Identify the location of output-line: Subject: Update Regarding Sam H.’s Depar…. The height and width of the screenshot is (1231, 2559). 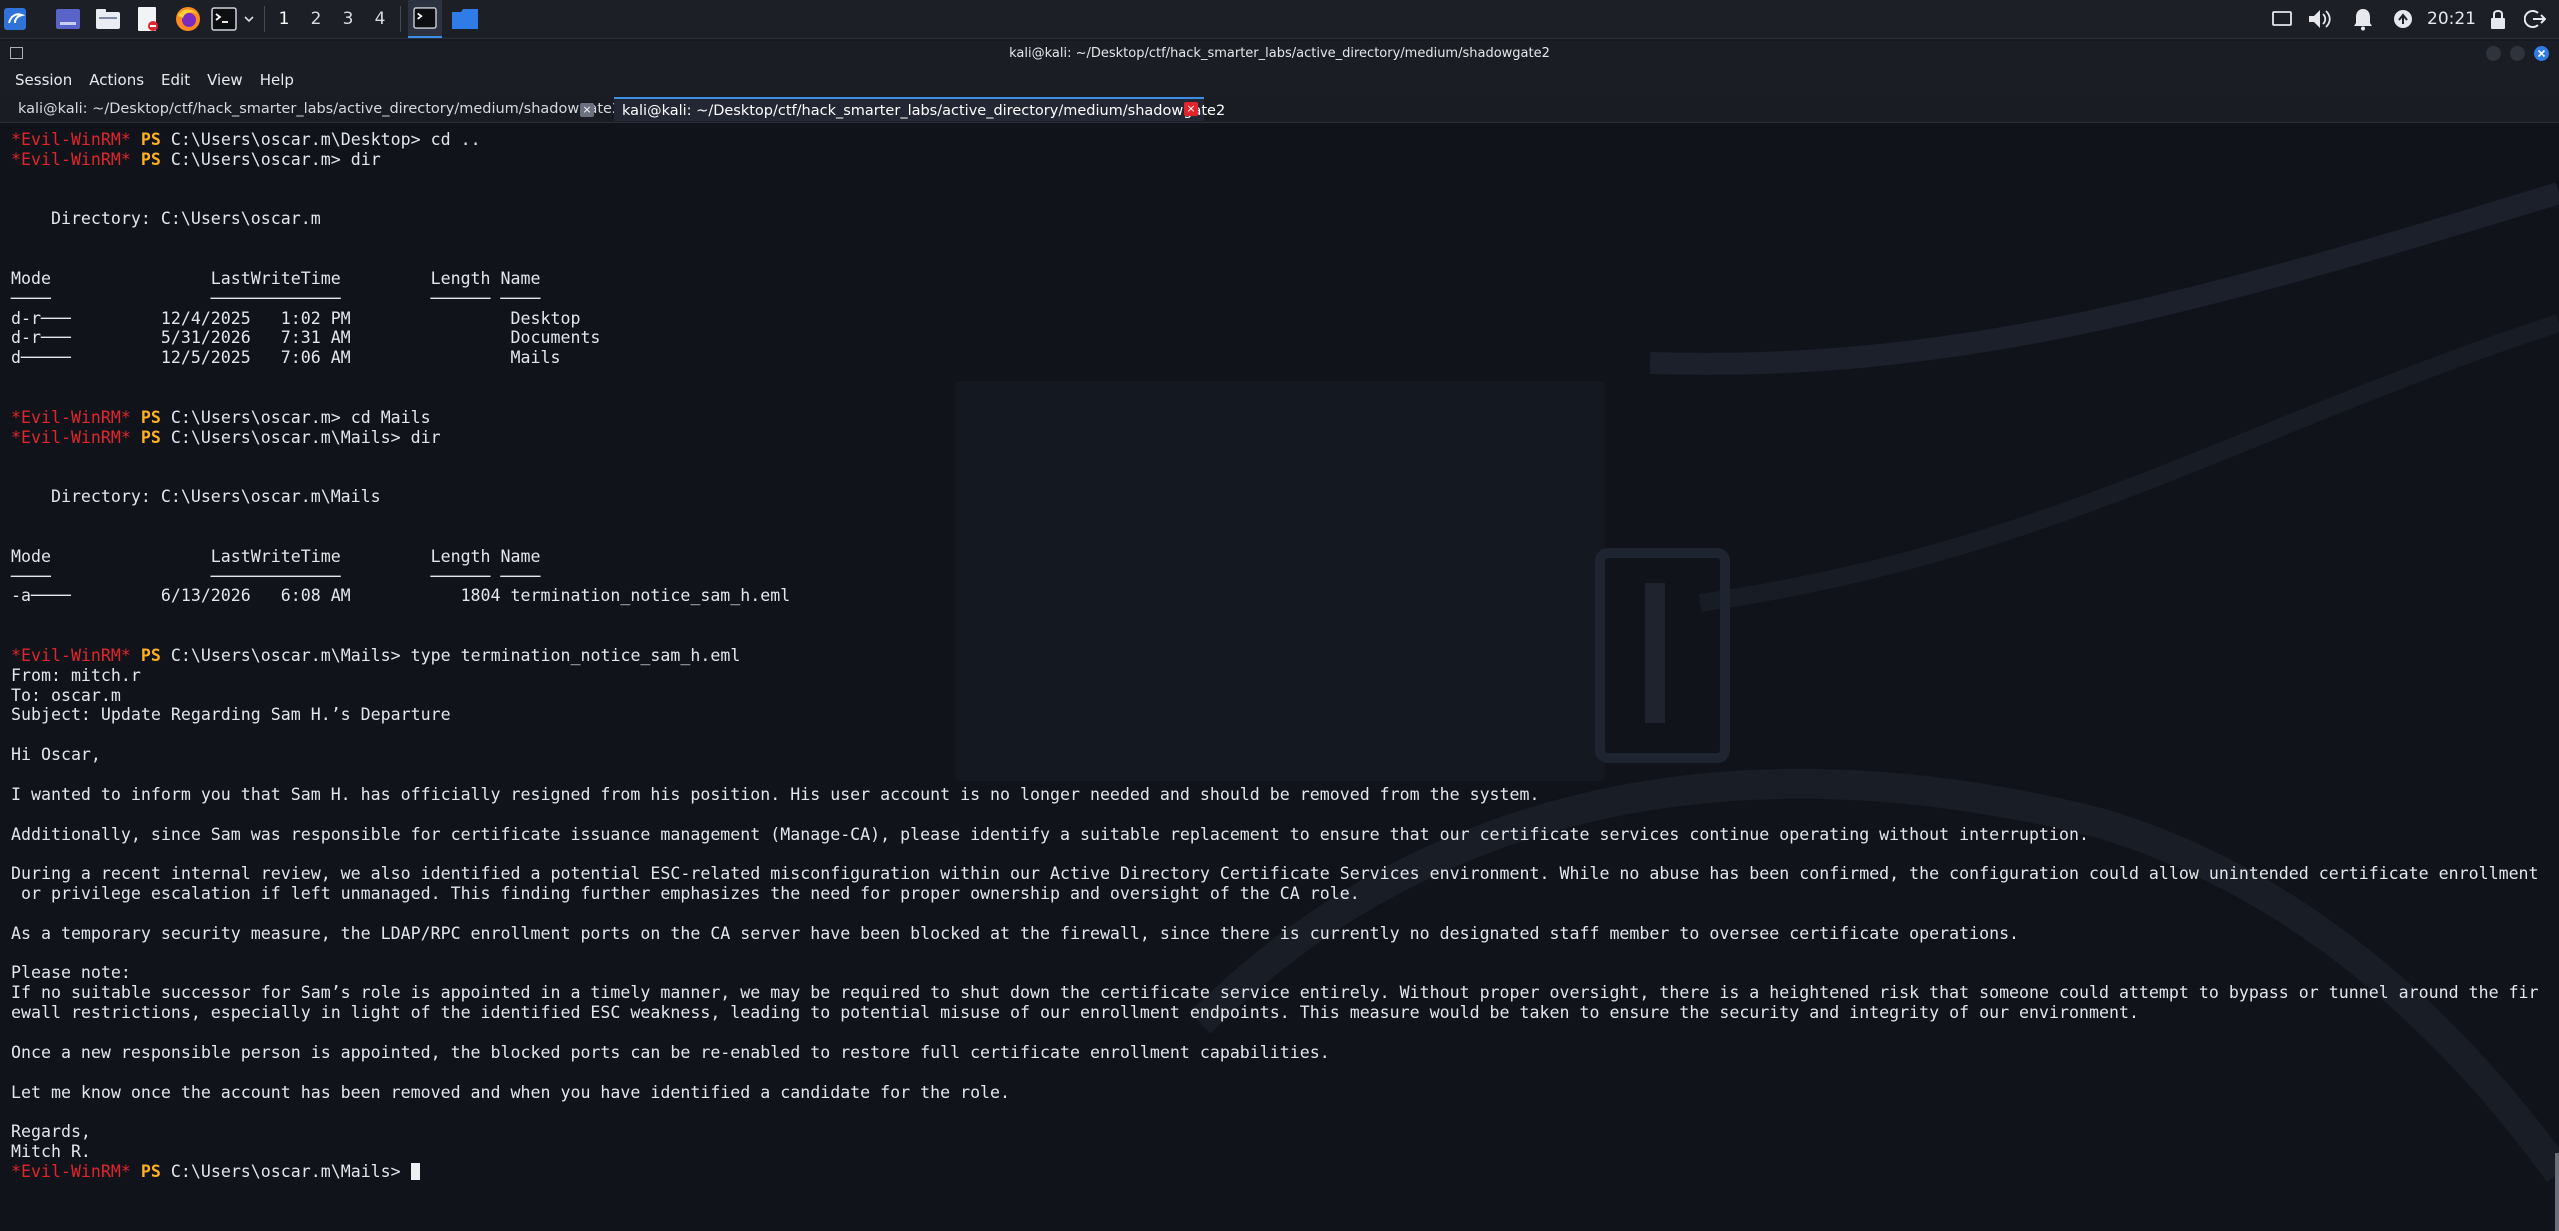
(231, 715).